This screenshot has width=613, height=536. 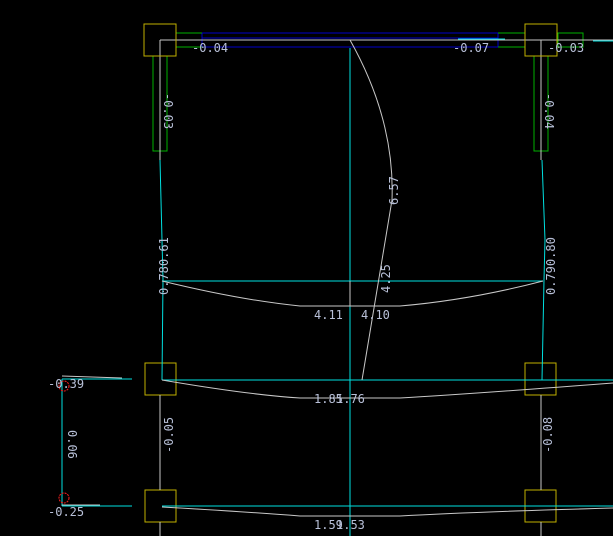 I want to click on label-right-wall: -0.04, so click(x=549, y=111).